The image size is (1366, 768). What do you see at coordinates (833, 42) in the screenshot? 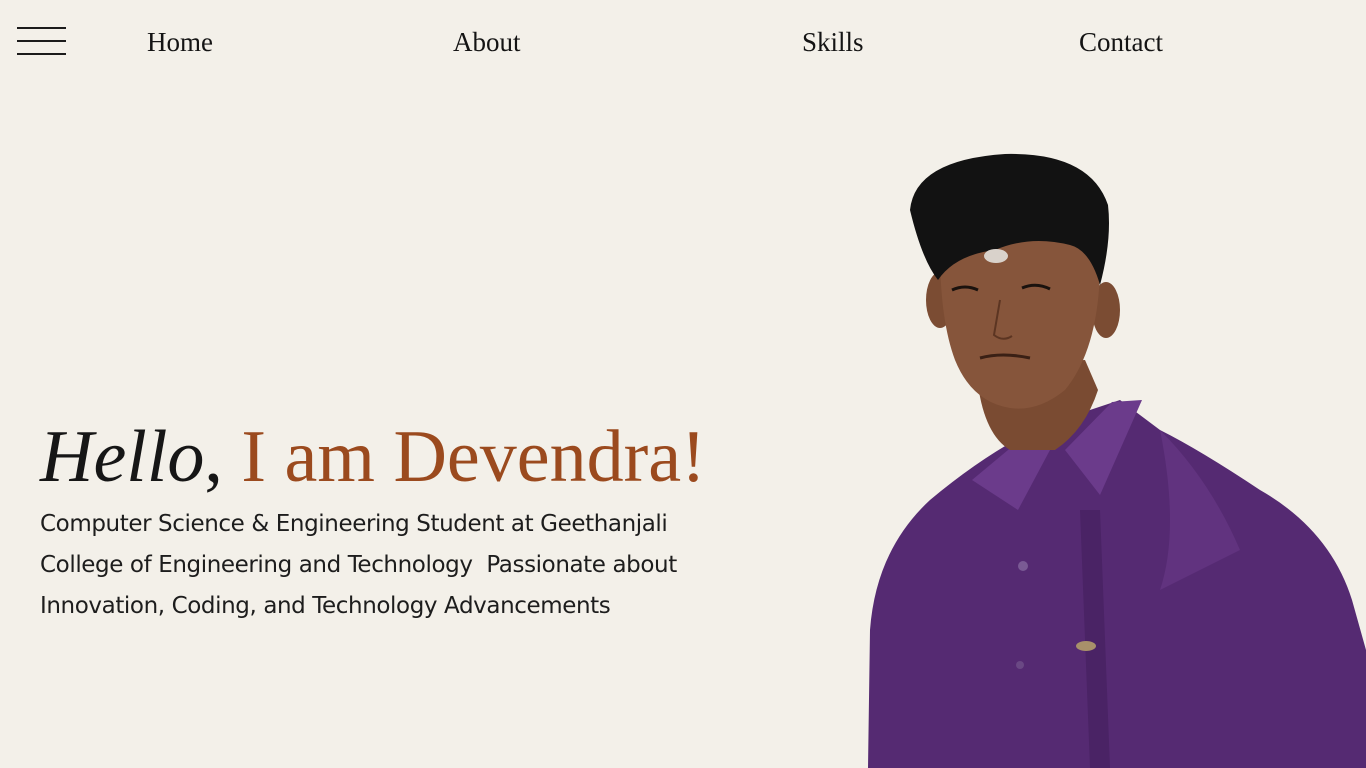
I see `nav-skills-link: Skills` at bounding box center [833, 42].